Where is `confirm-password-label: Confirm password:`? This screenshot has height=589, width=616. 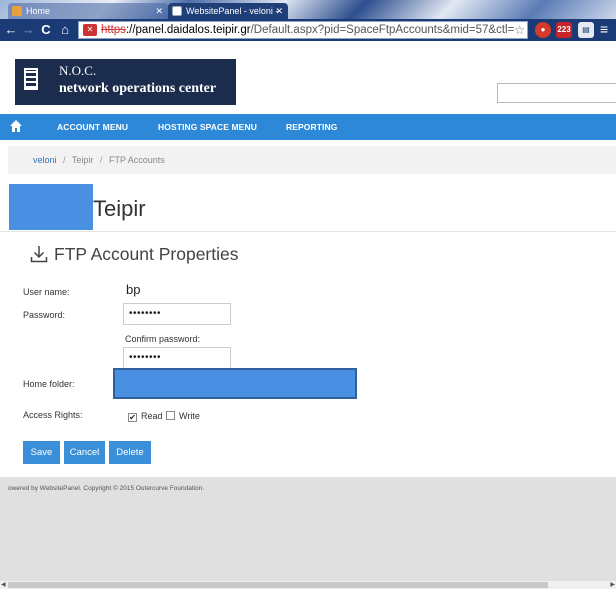 confirm-password-label: Confirm password: is located at coordinates (163, 339).